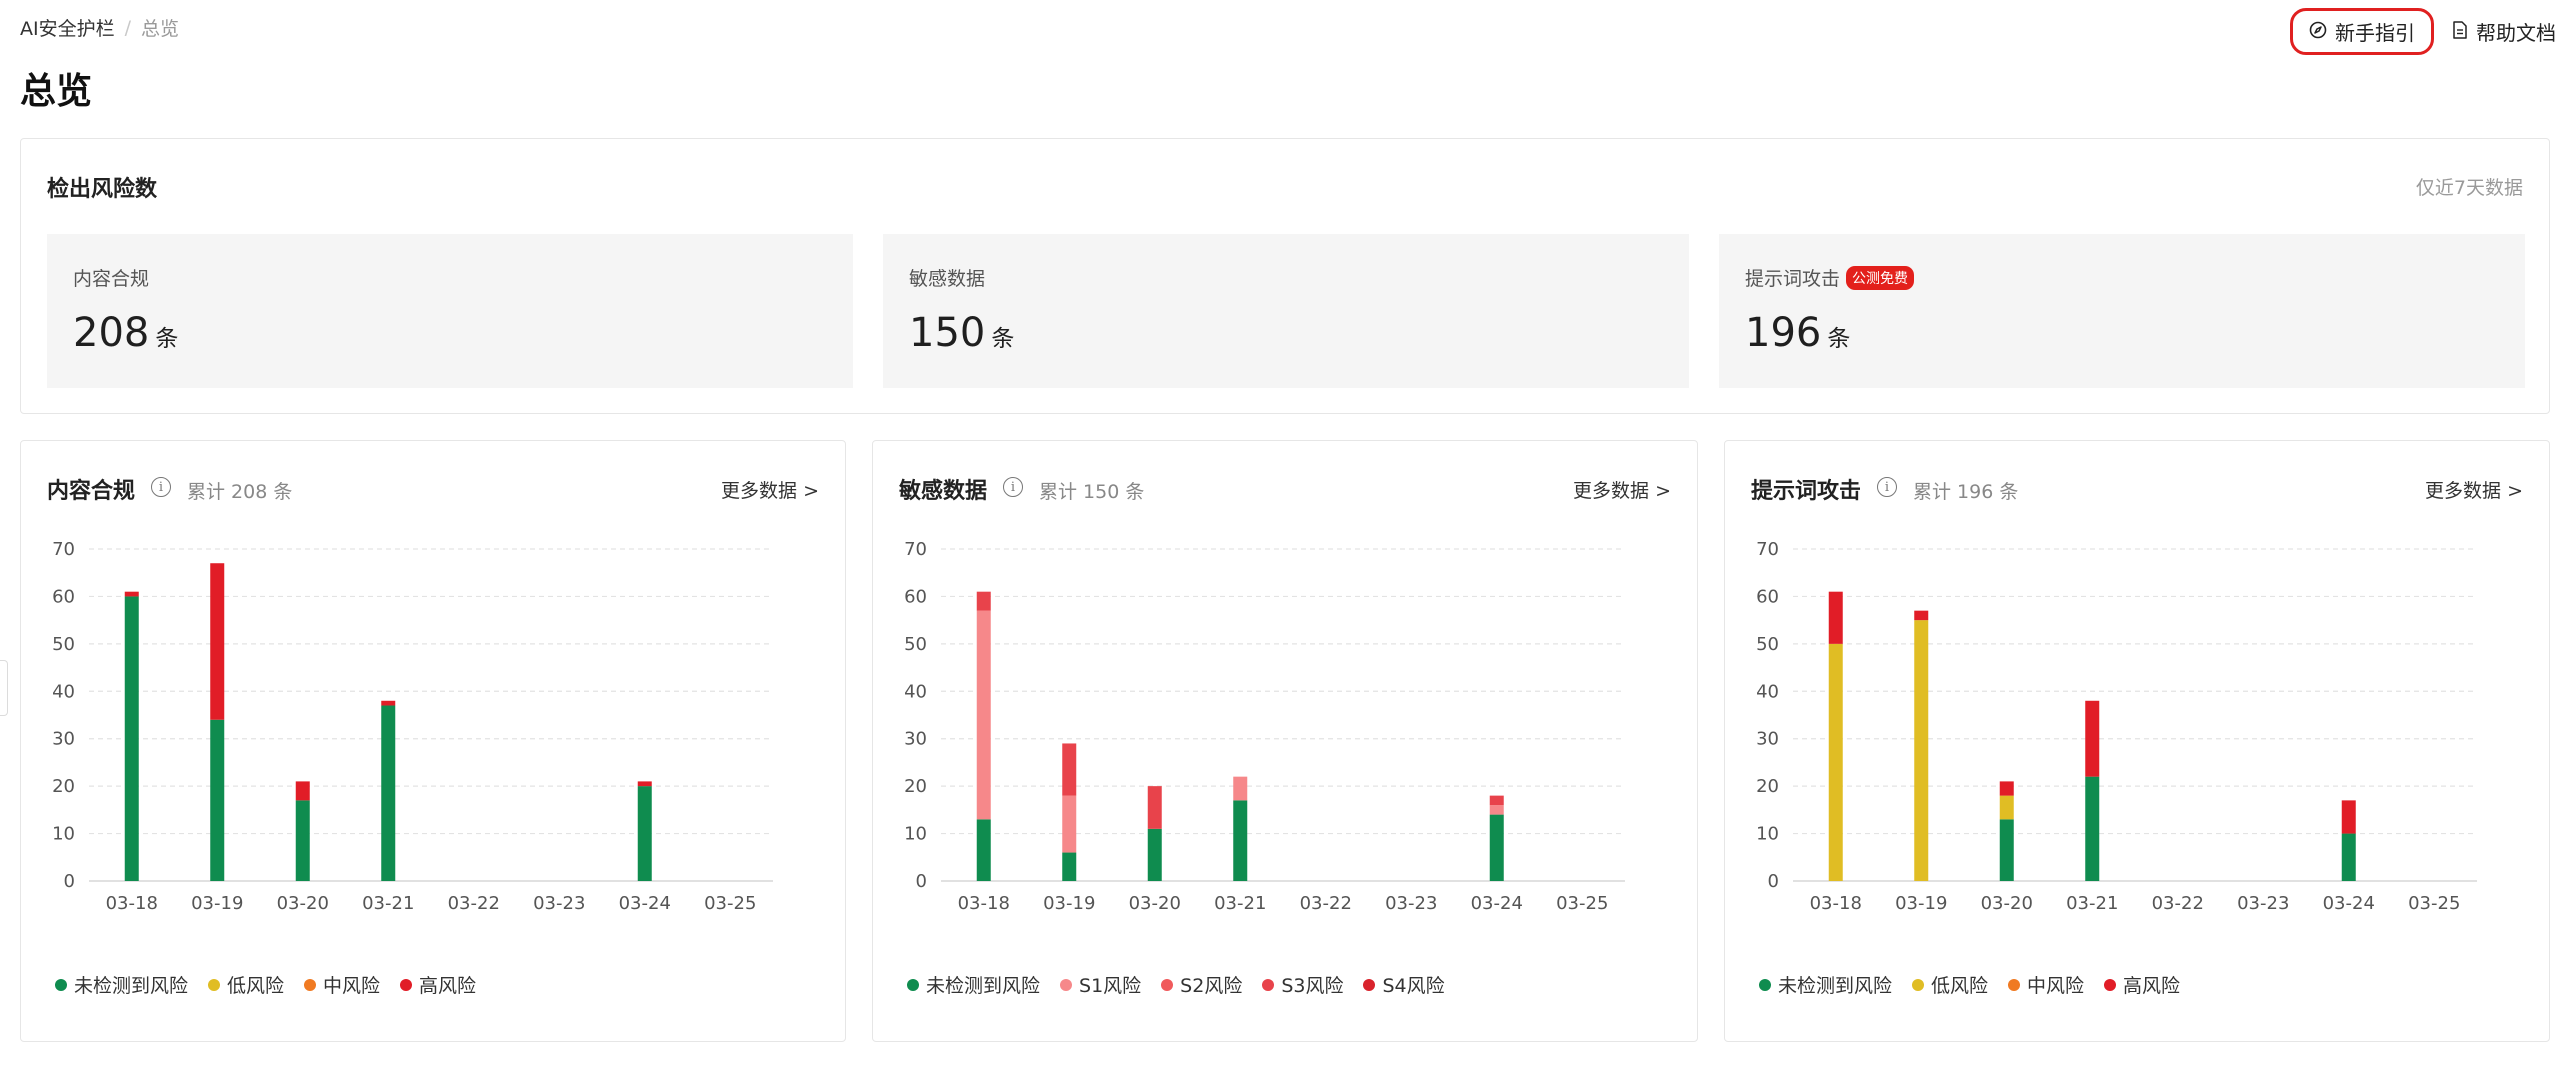 The height and width of the screenshot is (1066, 2576). I want to click on help-docs-link: 帮助文档, so click(2504, 31).